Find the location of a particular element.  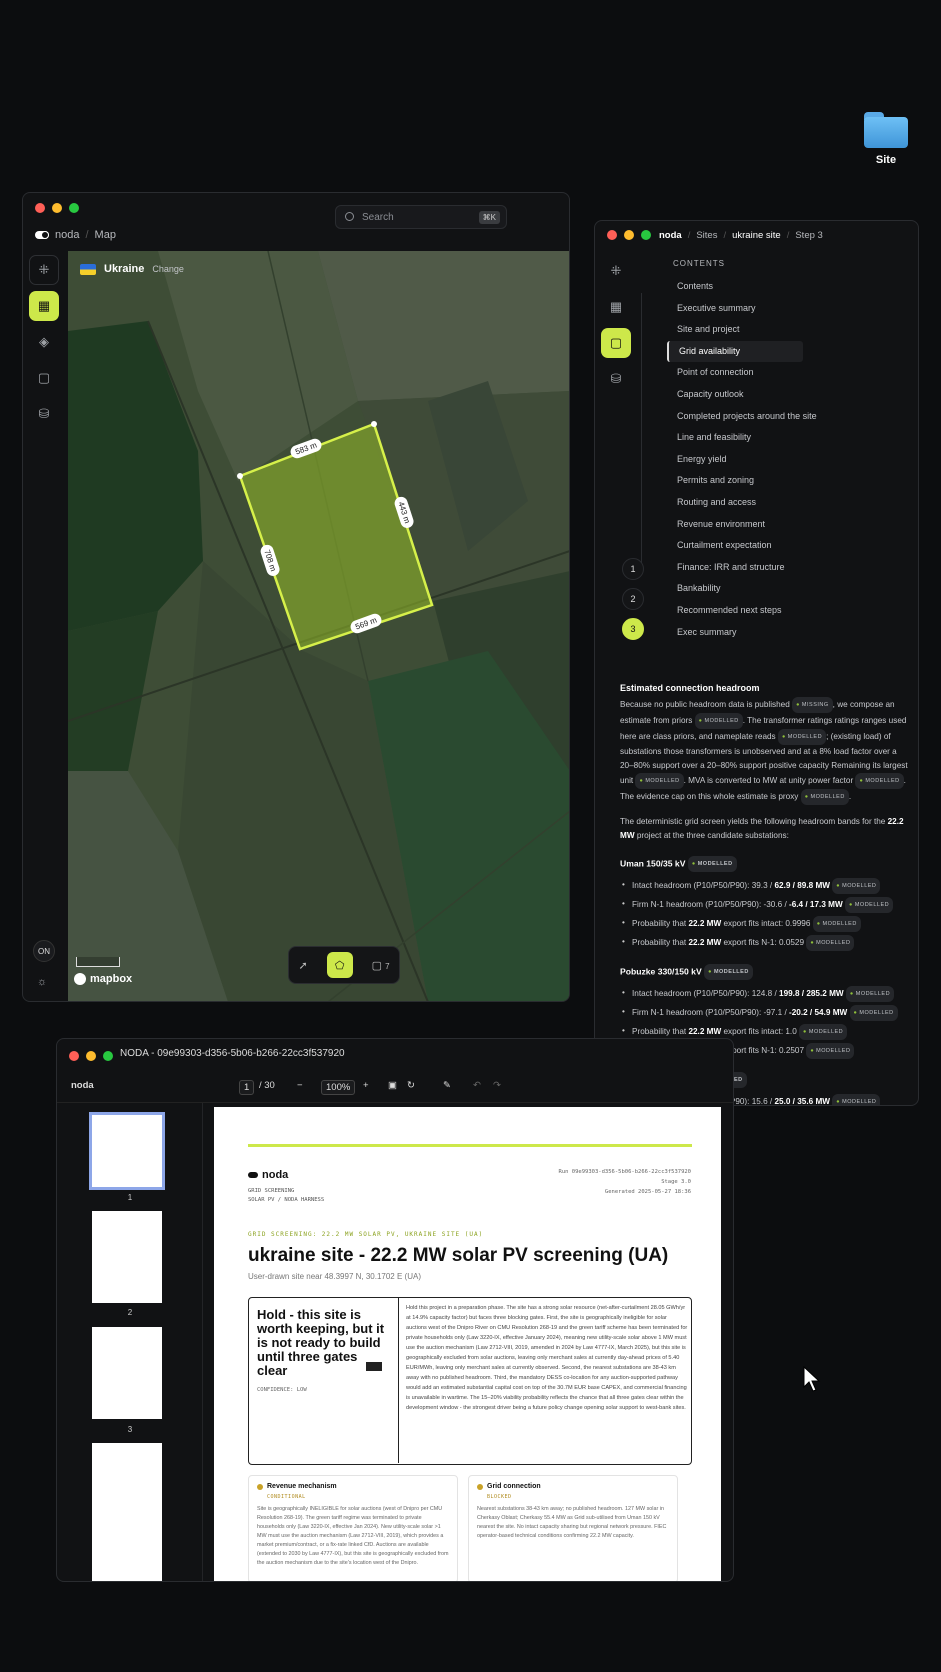

page-number-input: 1 is located at coordinates (247, 1087).